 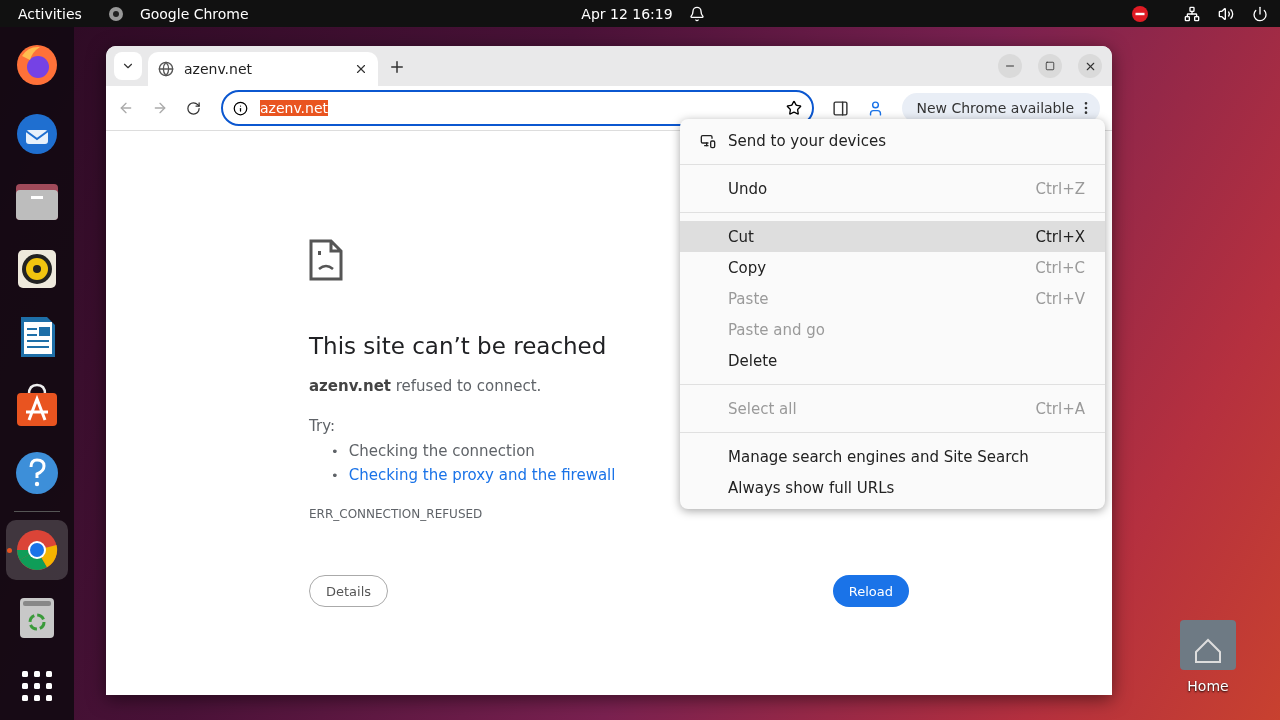 I want to click on power-icon, so click(x=1260, y=13).